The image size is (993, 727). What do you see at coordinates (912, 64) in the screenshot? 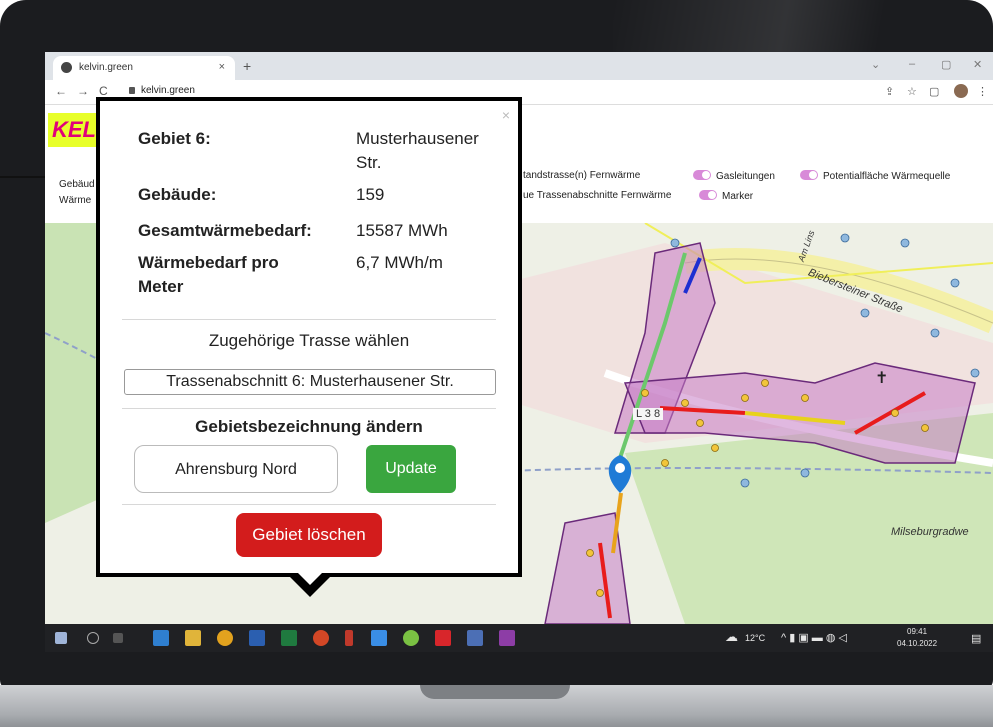
I see `minimize-button: –` at bounding box center [912, 64].